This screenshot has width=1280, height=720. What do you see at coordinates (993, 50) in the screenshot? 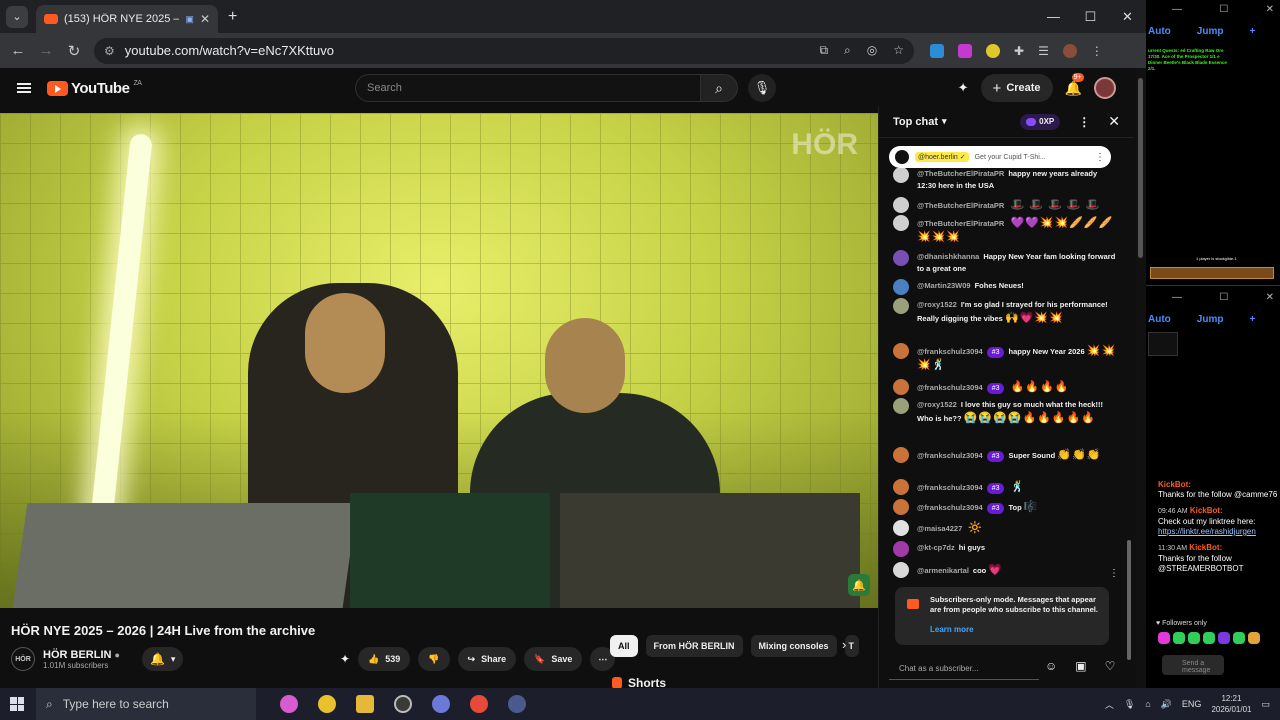
I see `extension-3-icon` at bounding box center [993, 50].